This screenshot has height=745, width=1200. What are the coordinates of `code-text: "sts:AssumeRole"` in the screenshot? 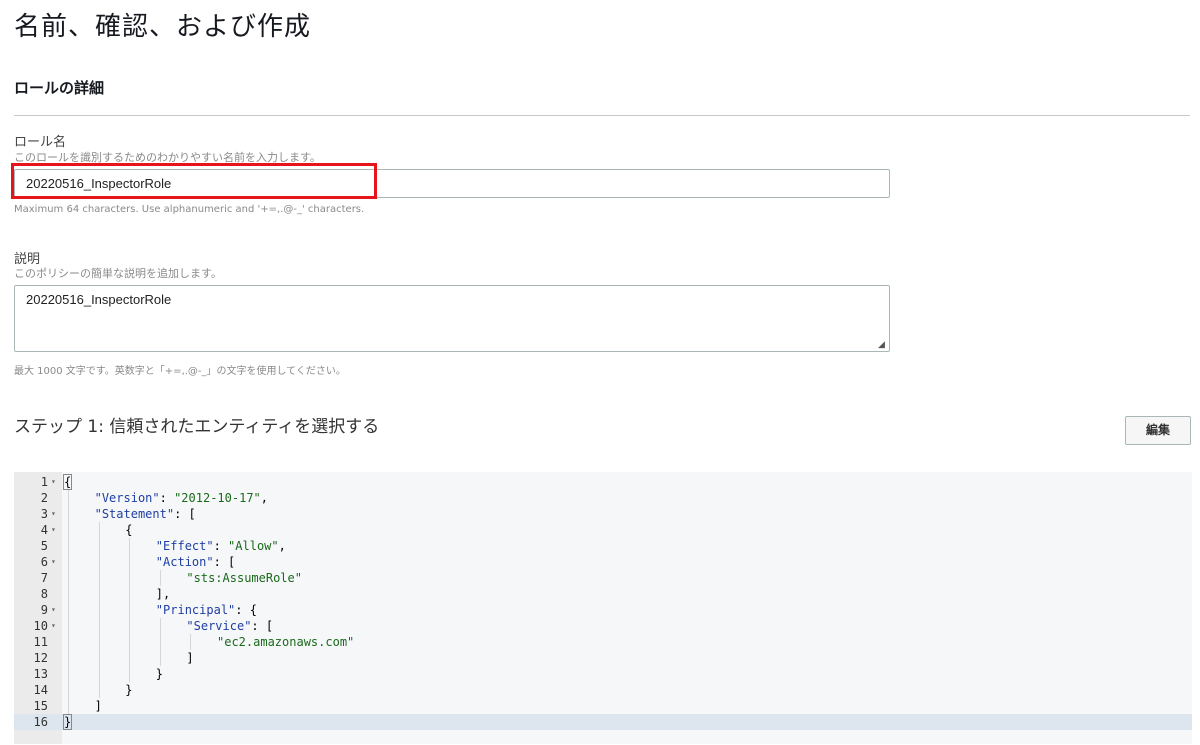 It's located at (244, 578).